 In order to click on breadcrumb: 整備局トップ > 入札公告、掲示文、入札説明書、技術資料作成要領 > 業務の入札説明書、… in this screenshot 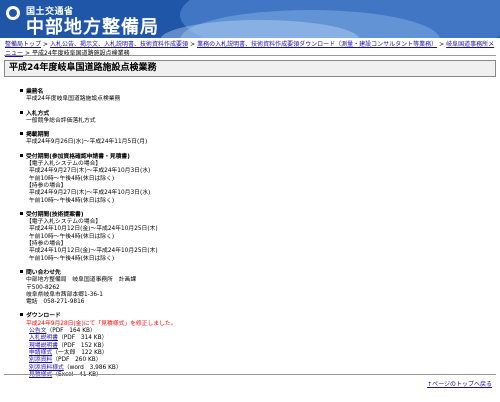, I will do `click(250, 47)`.